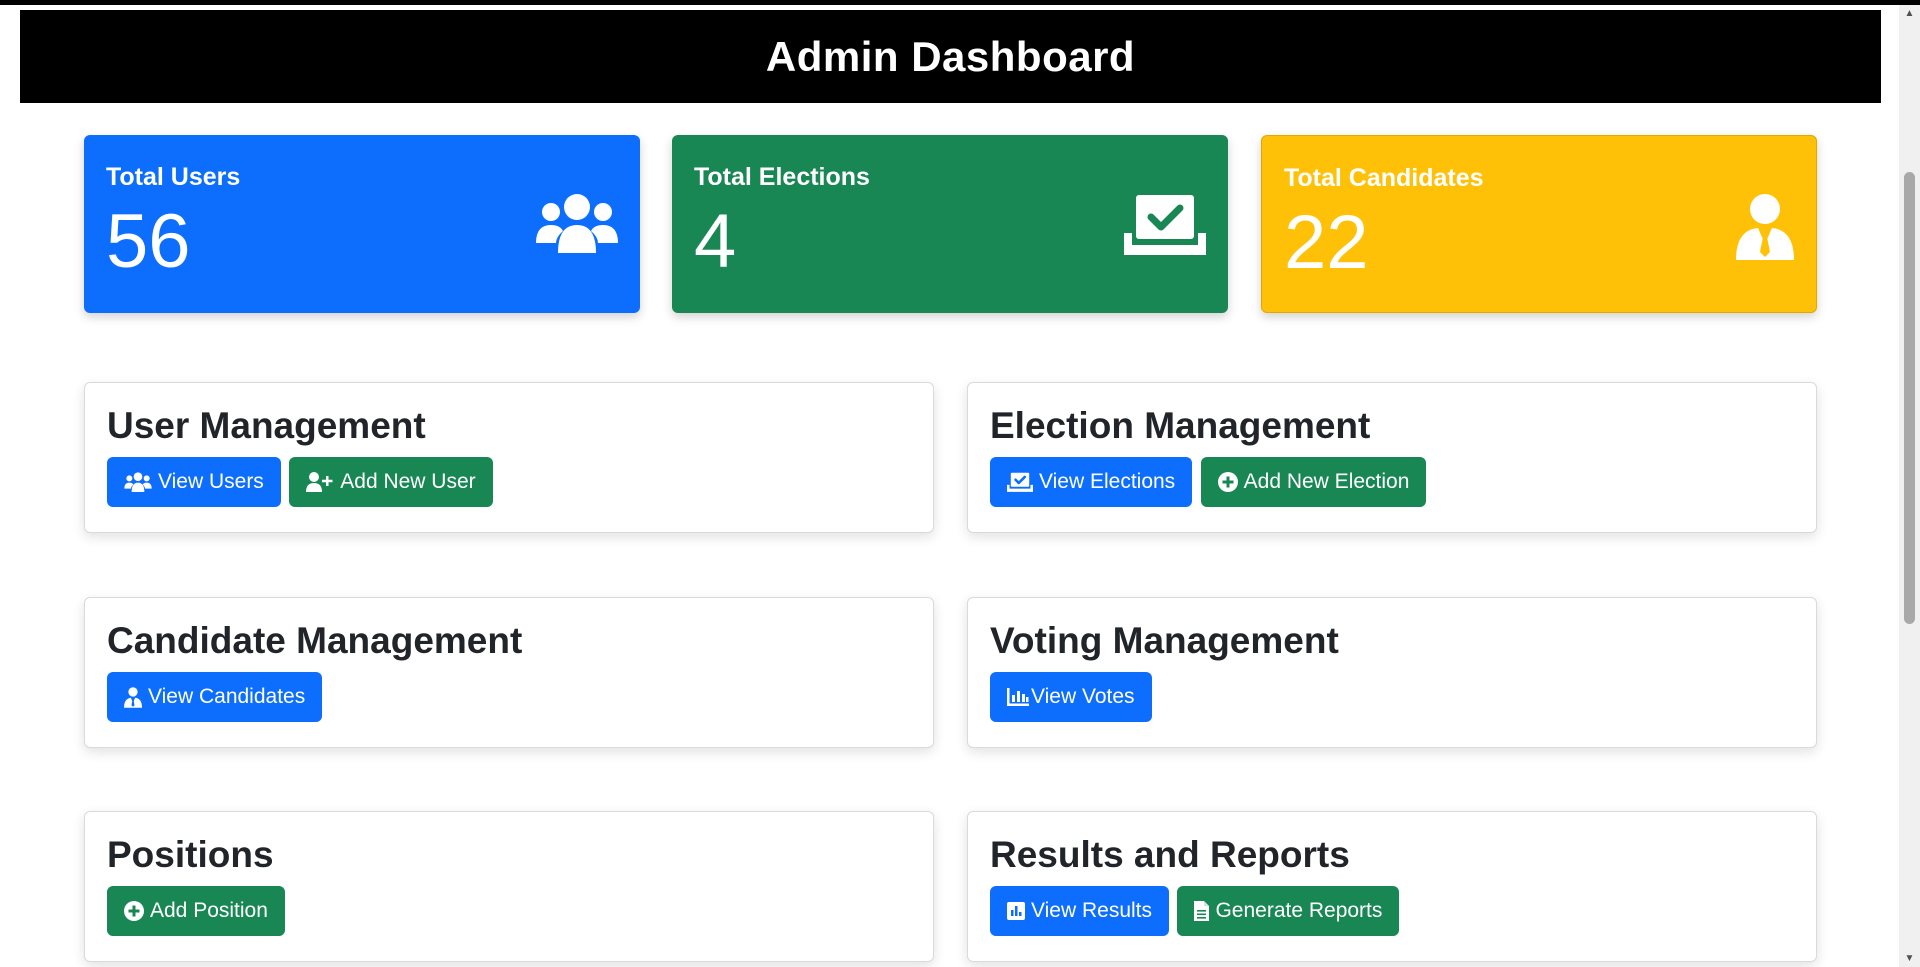  I want to click on card-title: Positions, so click(190, 854).